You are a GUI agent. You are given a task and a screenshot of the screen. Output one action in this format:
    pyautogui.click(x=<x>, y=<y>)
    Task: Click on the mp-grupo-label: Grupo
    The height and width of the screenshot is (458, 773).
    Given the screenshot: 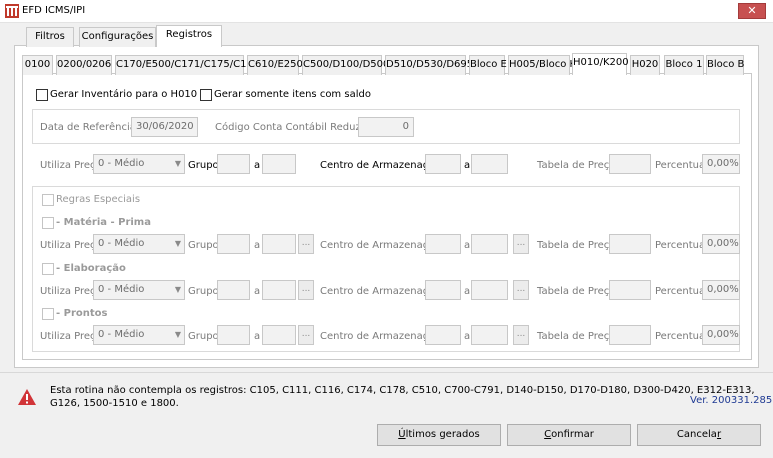 What is the action you would take?
    pyautogui.click(x=203, y=245)
    